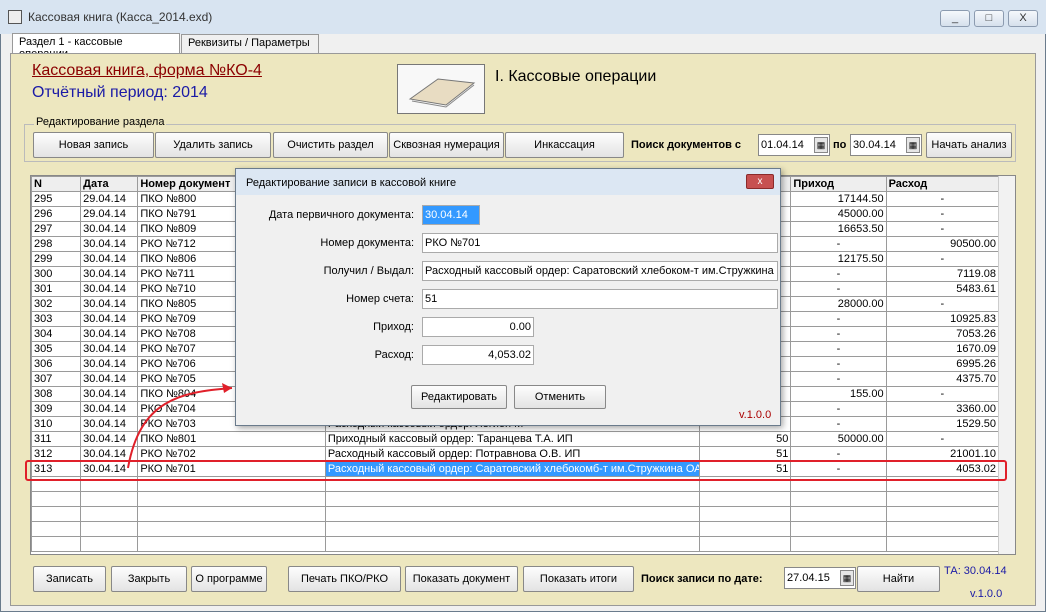  I want to click on date-label: Дата первичного документа:, so click(341, 215).